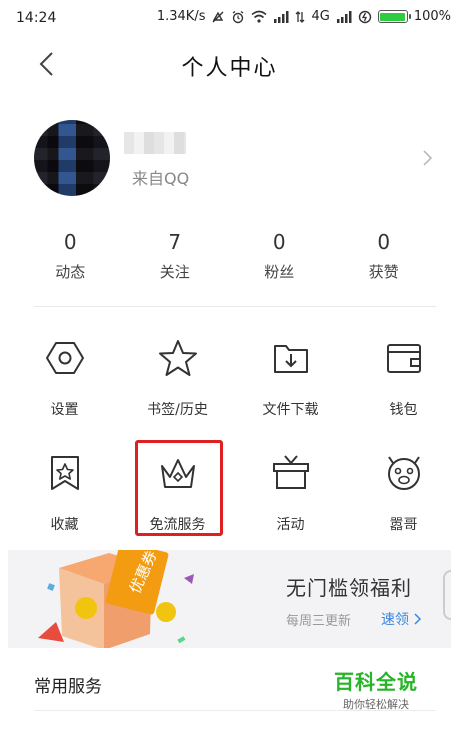 Image resolution: width=459 pixels, height=739 pixels. What do you see at coordinates (432, 16) in the screenshot?
I see `battery-percent: 100%` at bounding box center [432, 16].